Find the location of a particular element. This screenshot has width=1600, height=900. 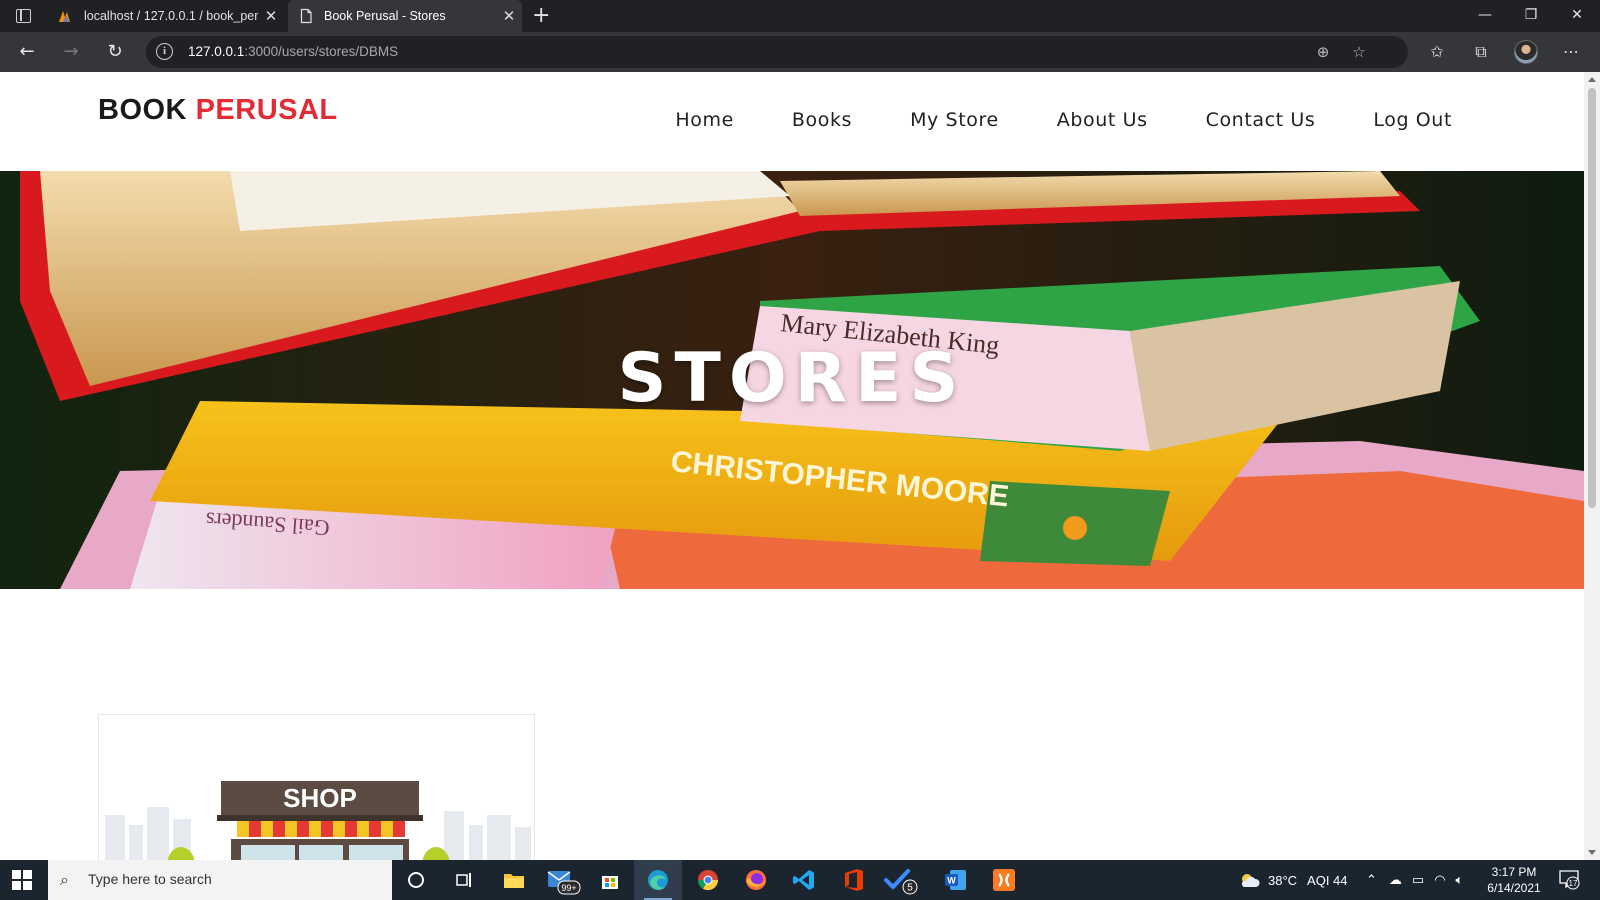

logo-part-perusal: PERUSAL is located at coordinates (266, 110).